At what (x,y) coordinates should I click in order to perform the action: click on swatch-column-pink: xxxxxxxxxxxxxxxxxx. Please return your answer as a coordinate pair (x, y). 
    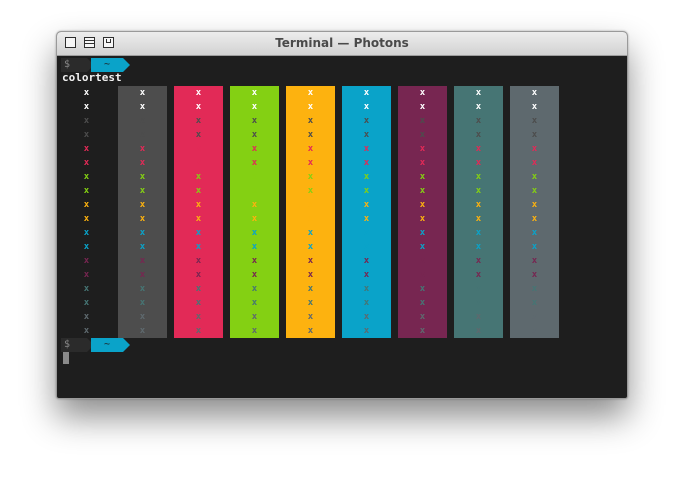
    Looking at the image, I should click on (198, 212).